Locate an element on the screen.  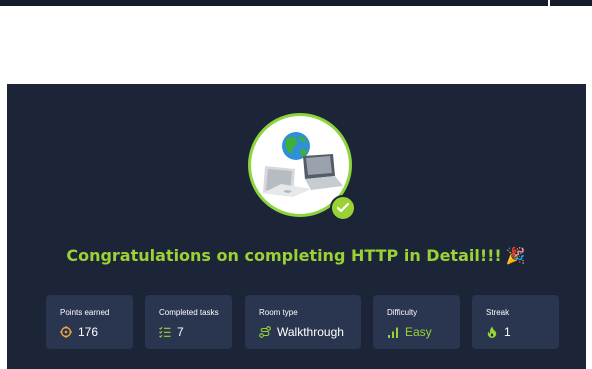
stat-card-room-type: Room type Walkthrough is located at coordinates (303, 322).